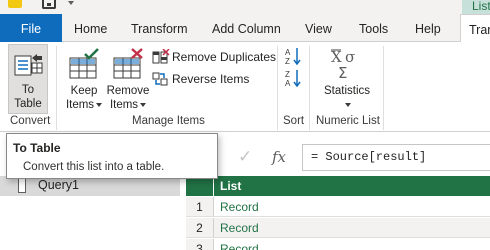  I want to click on keep-items-label-line2: Items, so click(80, 105).